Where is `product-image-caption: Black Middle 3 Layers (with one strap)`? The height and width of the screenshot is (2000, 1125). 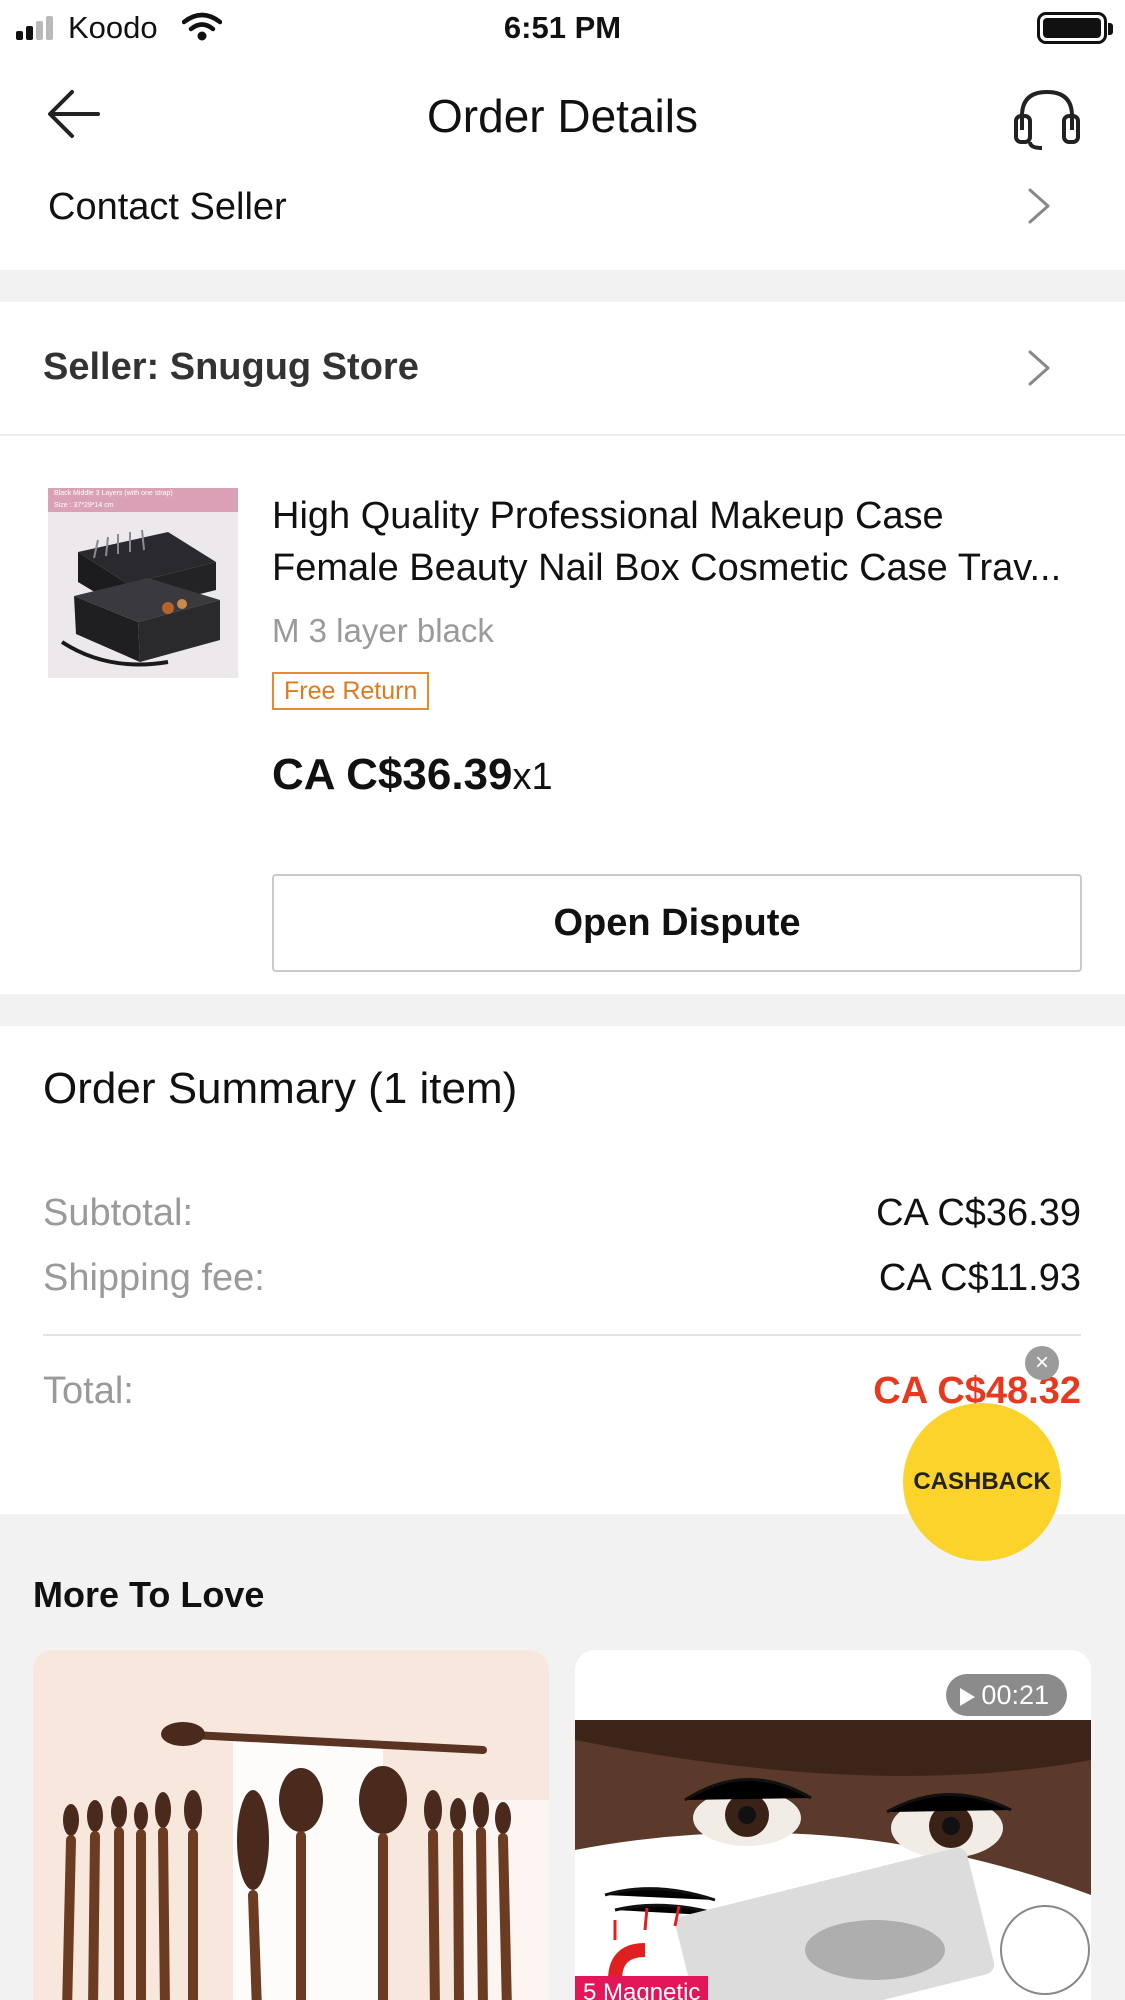
product-image-caption: Black Middle 3 Layers (with one strap) is located at coordinates (113, 493).